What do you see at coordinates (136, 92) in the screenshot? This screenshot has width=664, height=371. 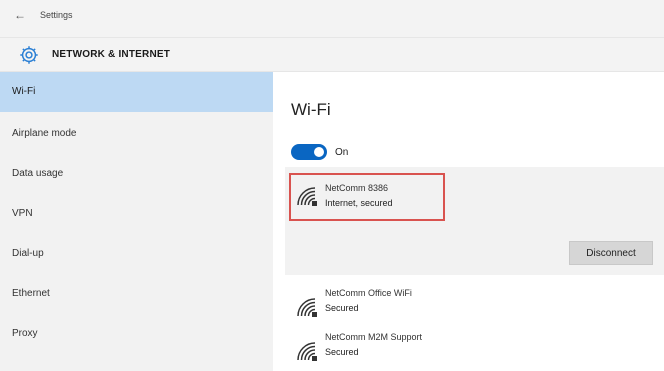 I see `sidebar-item-wifi: Wi-Fi` at bounding box center [136, 92].